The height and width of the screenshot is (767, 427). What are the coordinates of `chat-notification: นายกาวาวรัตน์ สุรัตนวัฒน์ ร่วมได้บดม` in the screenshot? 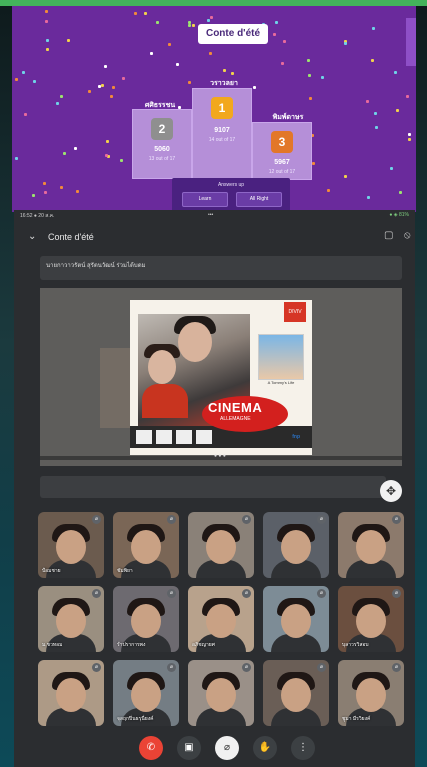 It's located at (221, 268).